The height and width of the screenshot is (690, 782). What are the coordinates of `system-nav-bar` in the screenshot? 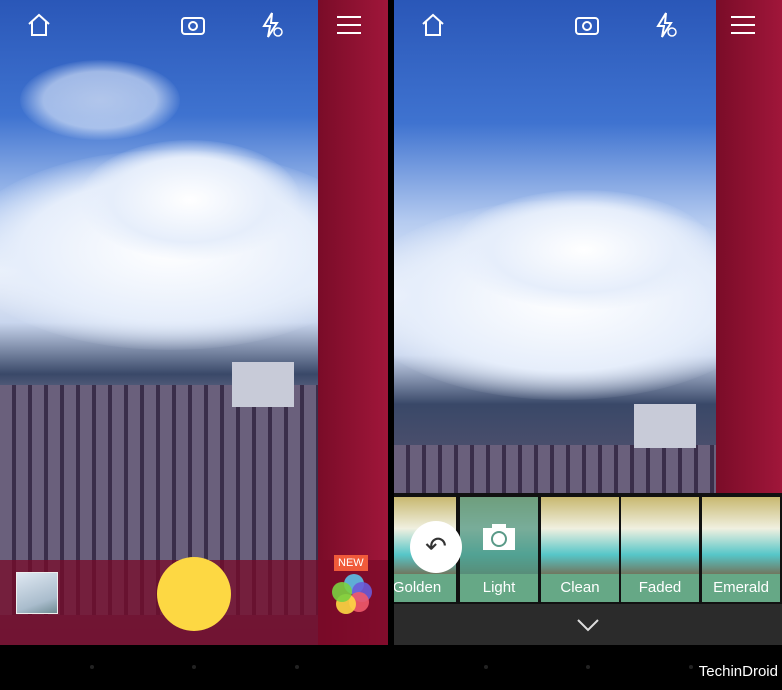 It's located at (194, 667).